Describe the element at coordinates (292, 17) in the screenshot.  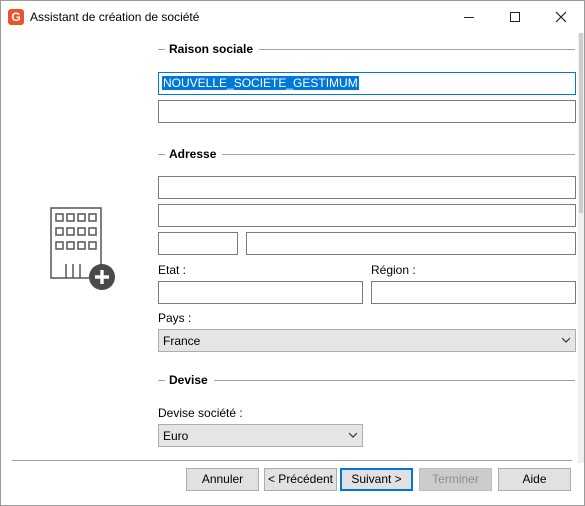
I see `title-bar: G Assistant de création de société` at that location.